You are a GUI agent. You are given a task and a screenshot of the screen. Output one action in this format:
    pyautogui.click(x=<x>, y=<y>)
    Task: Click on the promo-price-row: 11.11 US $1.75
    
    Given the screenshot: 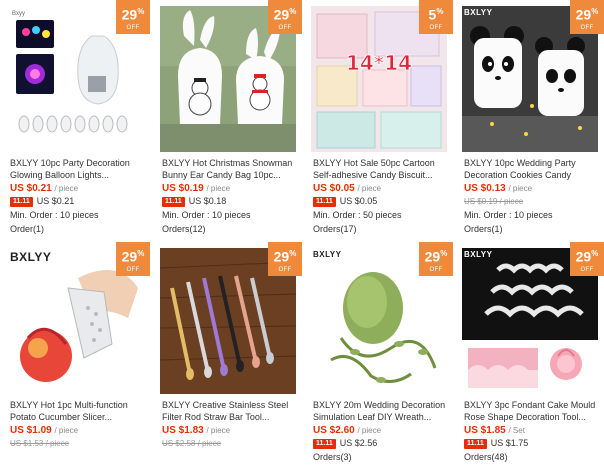 What is the action you would take?
    pyautogui.click(x=496, y=443)
    